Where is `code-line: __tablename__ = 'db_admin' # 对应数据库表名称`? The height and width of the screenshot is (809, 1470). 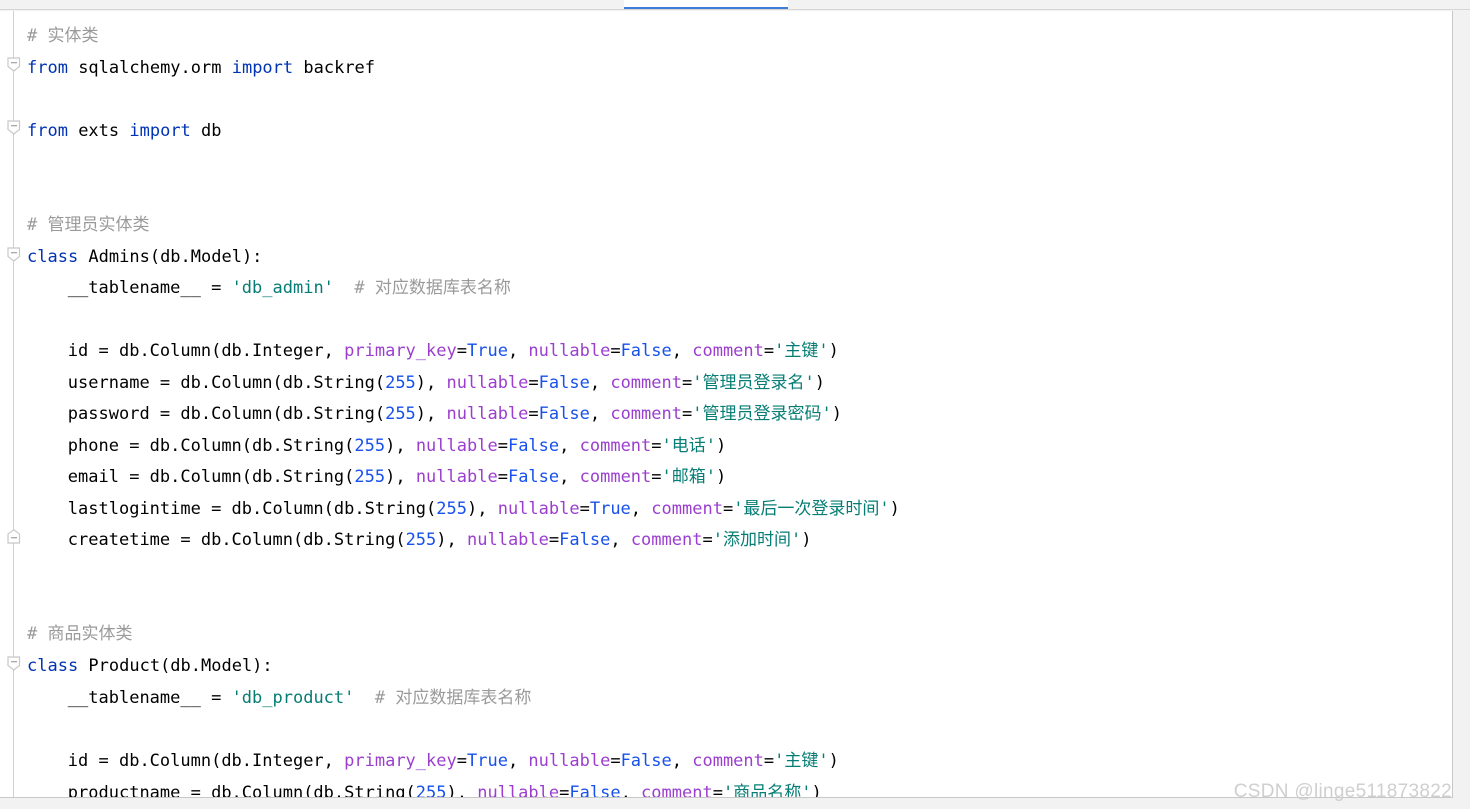
code-line: __tablename__ = 'db_admin' # 对应数据库表名称 is located at coordinates (289, 288).